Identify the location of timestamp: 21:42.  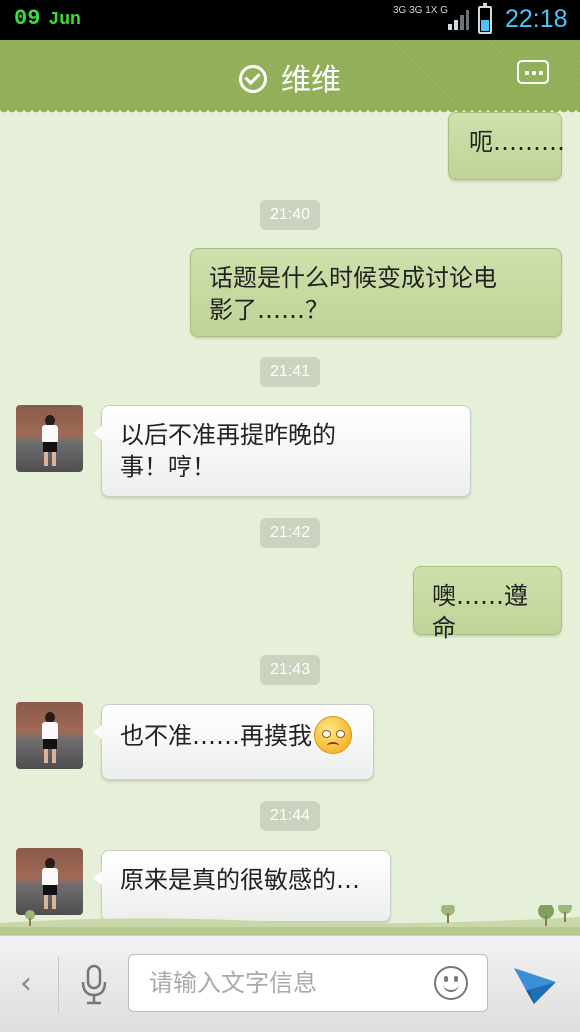
(290, 533).